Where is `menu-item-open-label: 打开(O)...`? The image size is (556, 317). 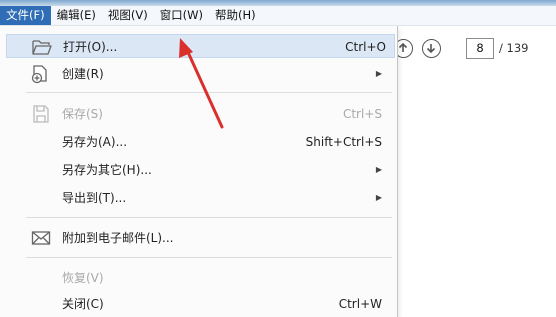 menu-item-open-label: 打开(O)... is located at coordinates (90, 47).